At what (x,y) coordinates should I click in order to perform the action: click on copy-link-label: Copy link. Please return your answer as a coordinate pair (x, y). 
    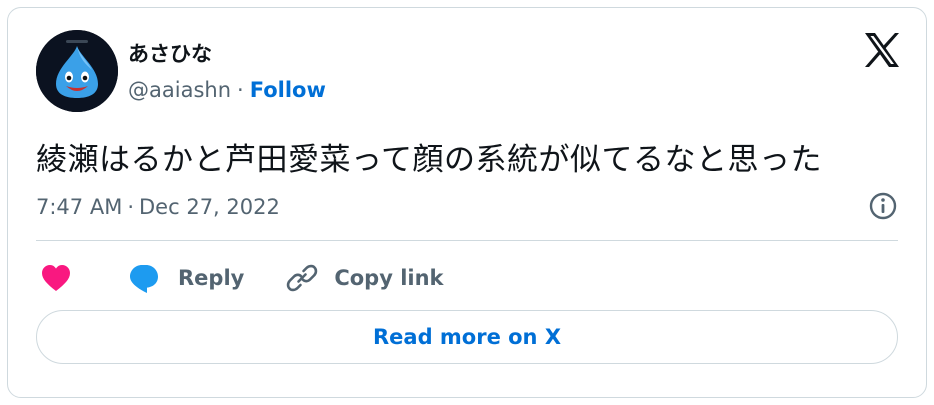
    Looking at the image, I should click on (389, 278).